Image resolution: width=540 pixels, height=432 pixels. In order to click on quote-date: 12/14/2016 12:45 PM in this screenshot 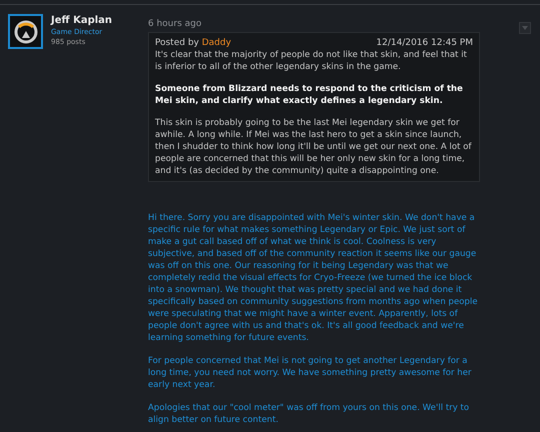, I will do `click(424, 43)`.